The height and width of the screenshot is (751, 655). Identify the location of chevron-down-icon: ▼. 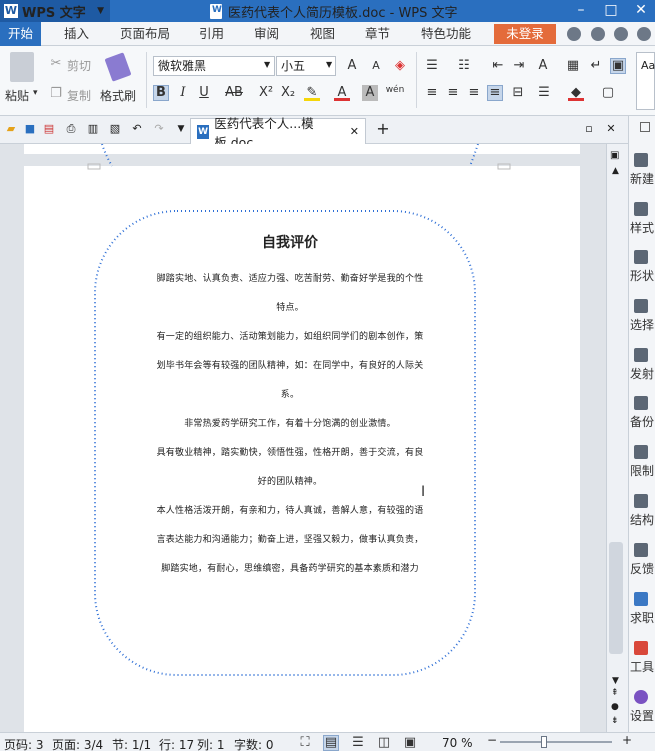
(181, 129).